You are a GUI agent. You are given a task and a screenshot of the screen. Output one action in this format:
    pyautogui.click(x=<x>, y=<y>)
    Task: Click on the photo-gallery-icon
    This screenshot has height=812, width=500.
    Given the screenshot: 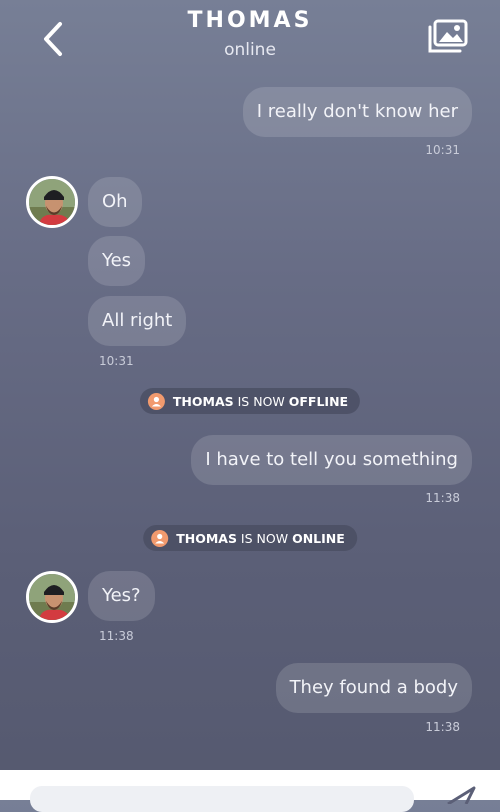 What is the action you would take?
    pyautogui.click(x=448, y=36)
    